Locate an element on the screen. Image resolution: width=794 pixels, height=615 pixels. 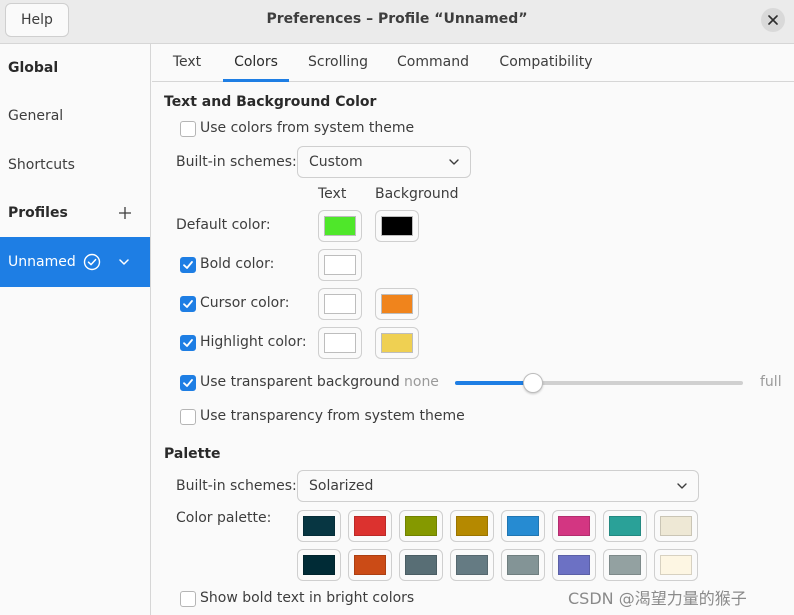
default-text-color-button is located at coordinates (340, 226).